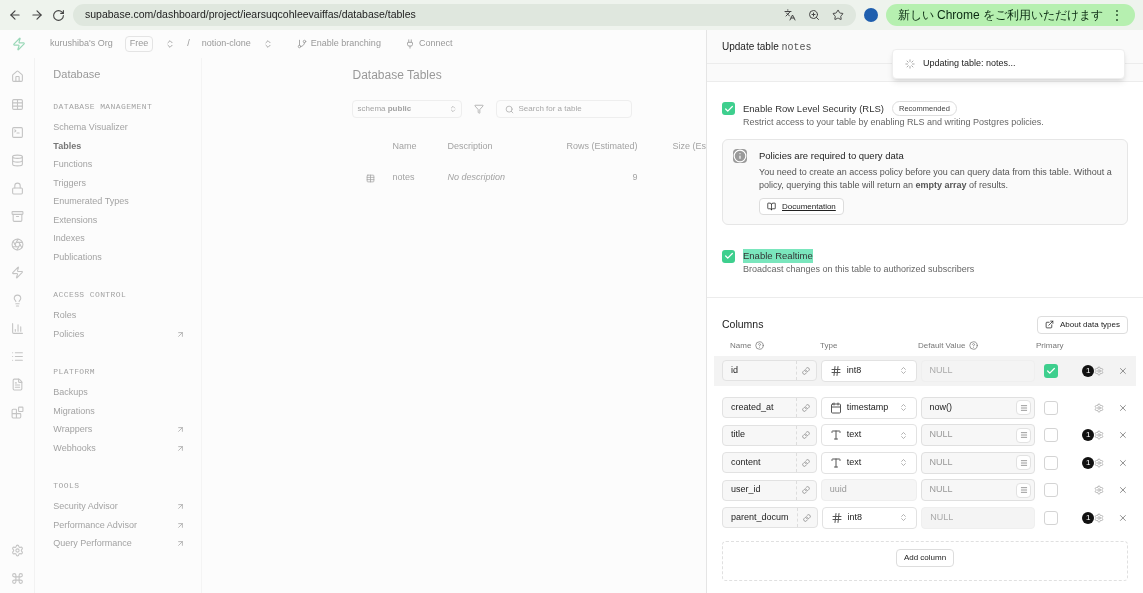 The image size is (1143, 593). What do you see at coordinates (127, 220) in the screenshot?
I see `sidebar-item: Extensions` at bounding box center [127, 220].